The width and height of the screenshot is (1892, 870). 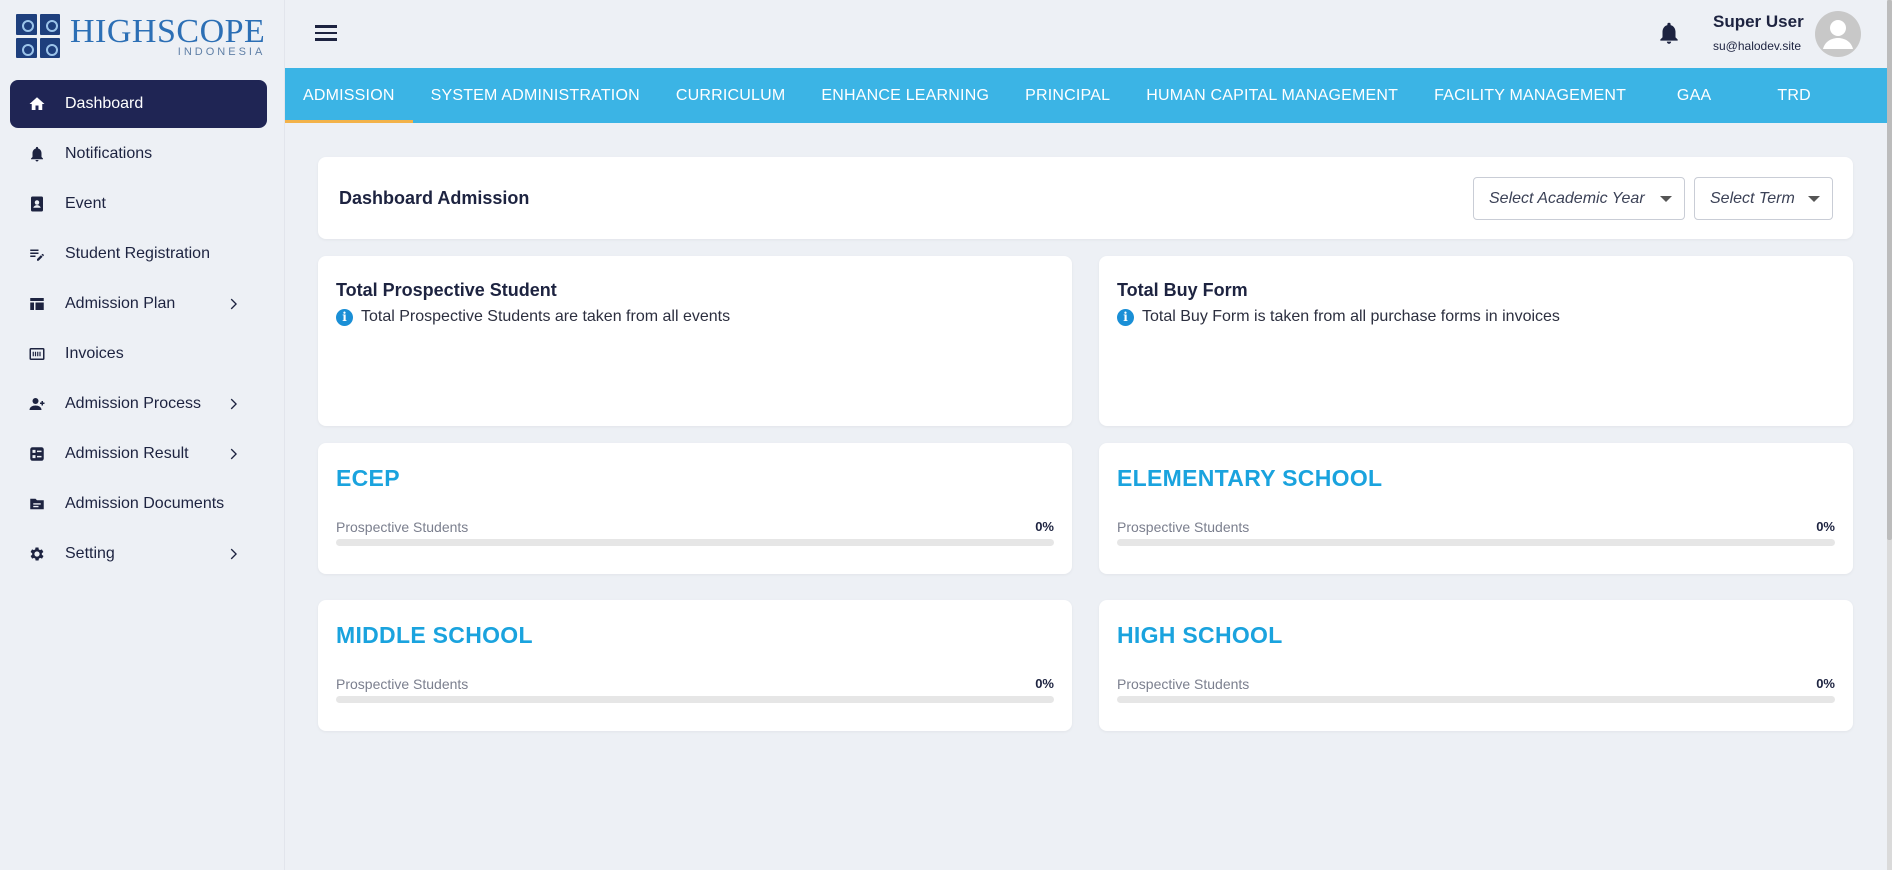 I want to click on bell-icon, so click(x=37, y=154).